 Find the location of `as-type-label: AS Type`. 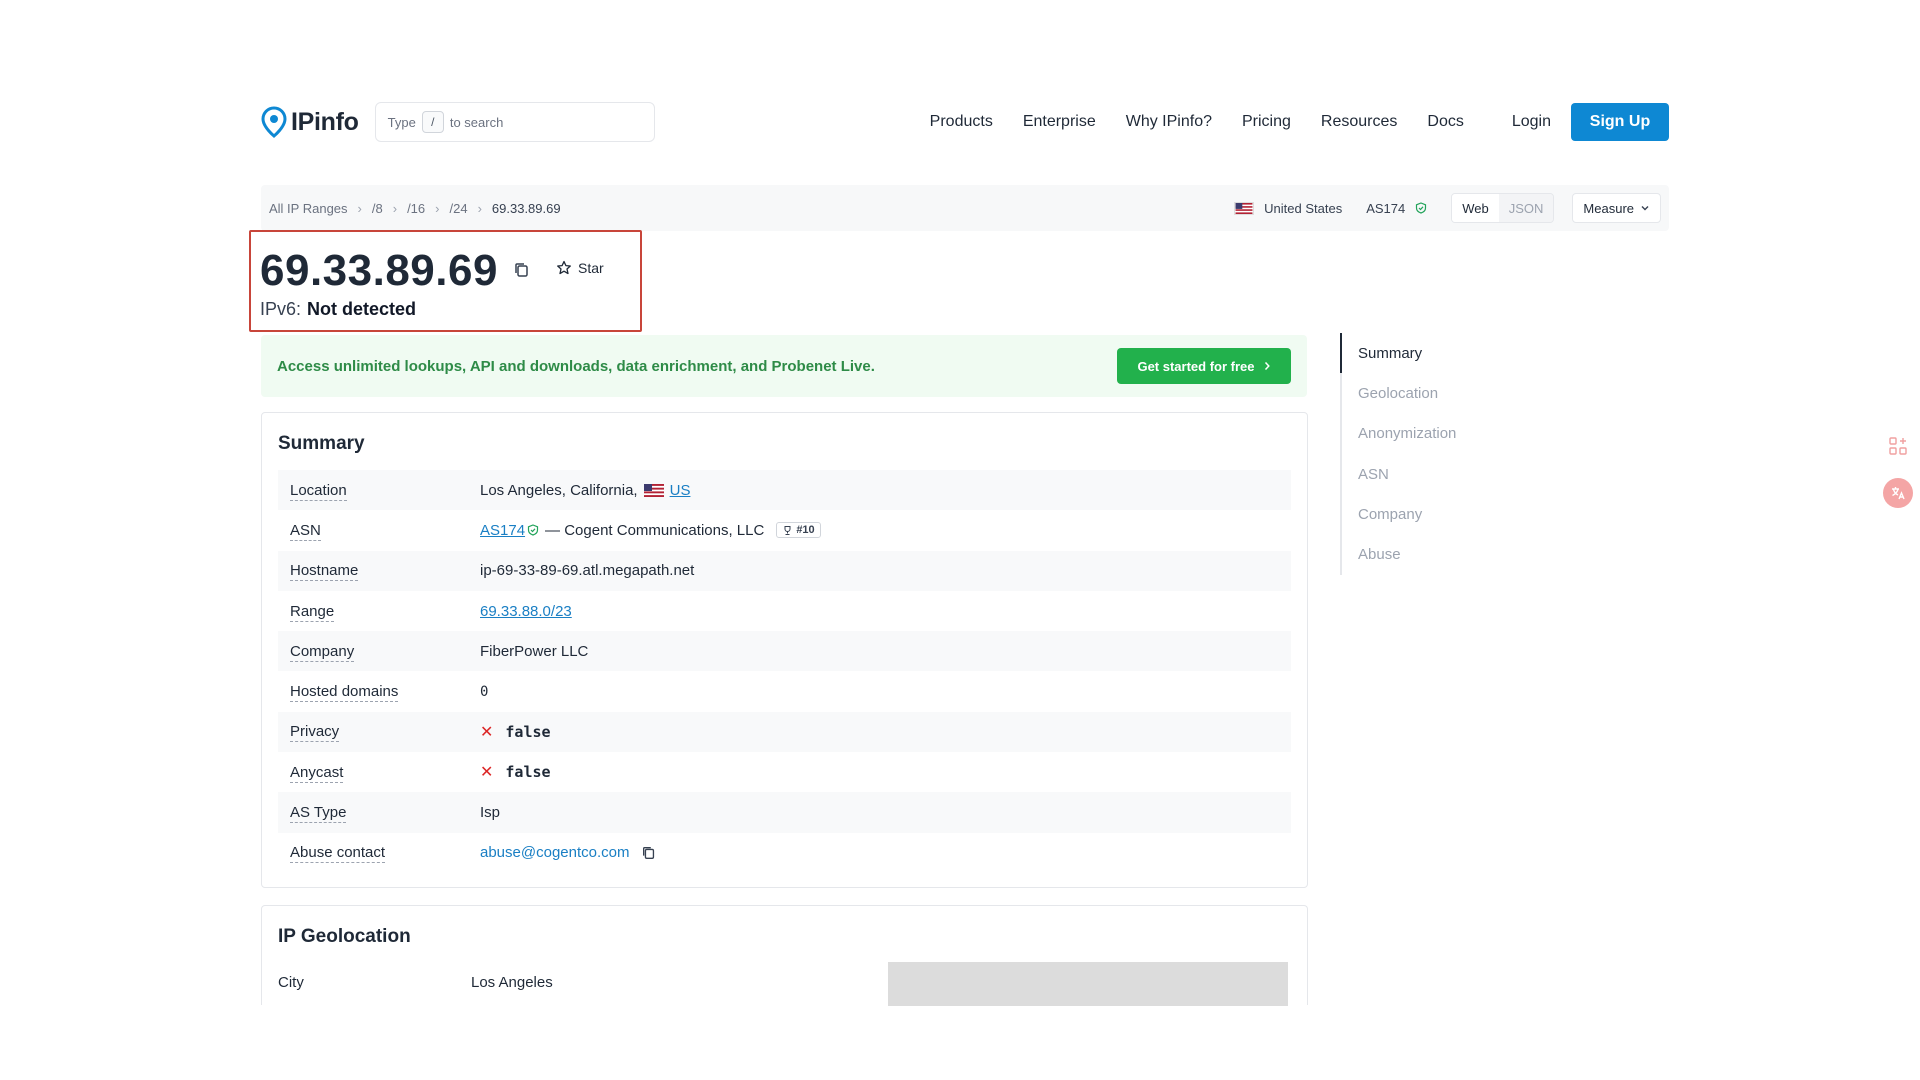

as-type-label: AS Type is located at coordinates (318, 814).